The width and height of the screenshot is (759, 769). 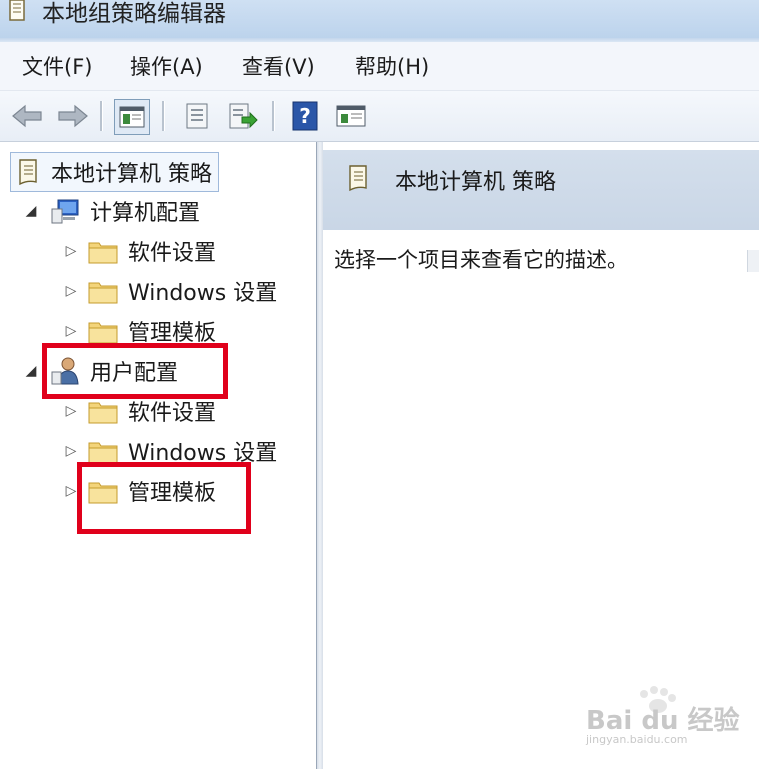 I want to click on export-list-icon, so click(x=243, y=116).